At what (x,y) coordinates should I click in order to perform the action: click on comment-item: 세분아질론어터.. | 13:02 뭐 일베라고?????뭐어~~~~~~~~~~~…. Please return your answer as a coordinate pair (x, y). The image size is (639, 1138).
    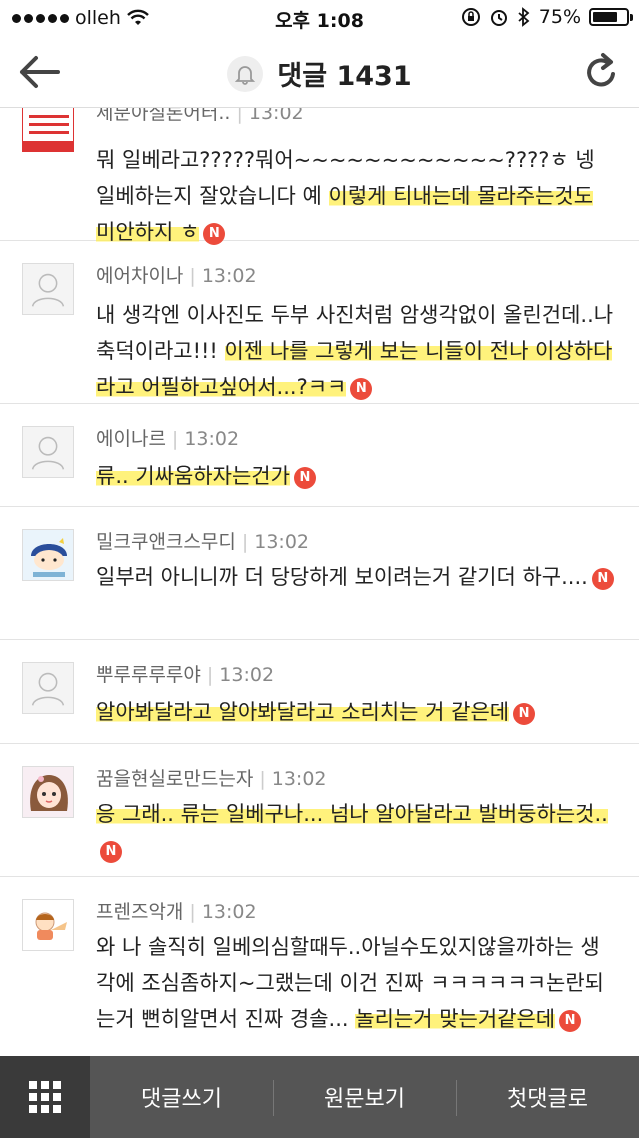
    Looking at the image, I should click on (319, 176).